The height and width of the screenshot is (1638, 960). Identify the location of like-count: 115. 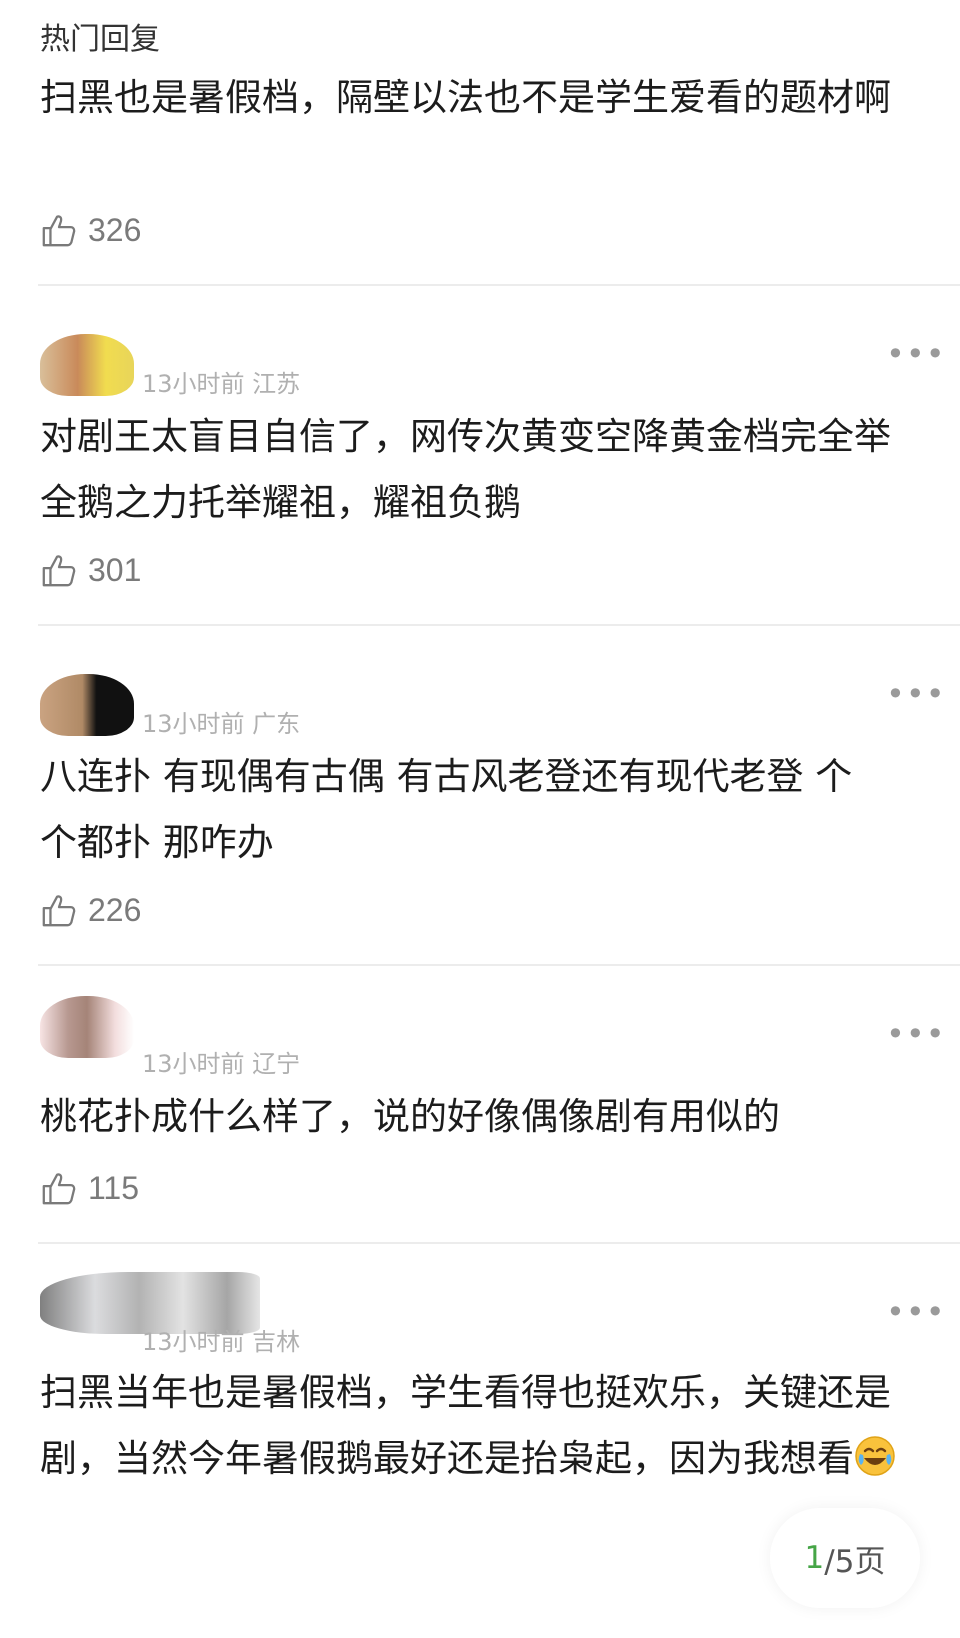
(114, 1187).